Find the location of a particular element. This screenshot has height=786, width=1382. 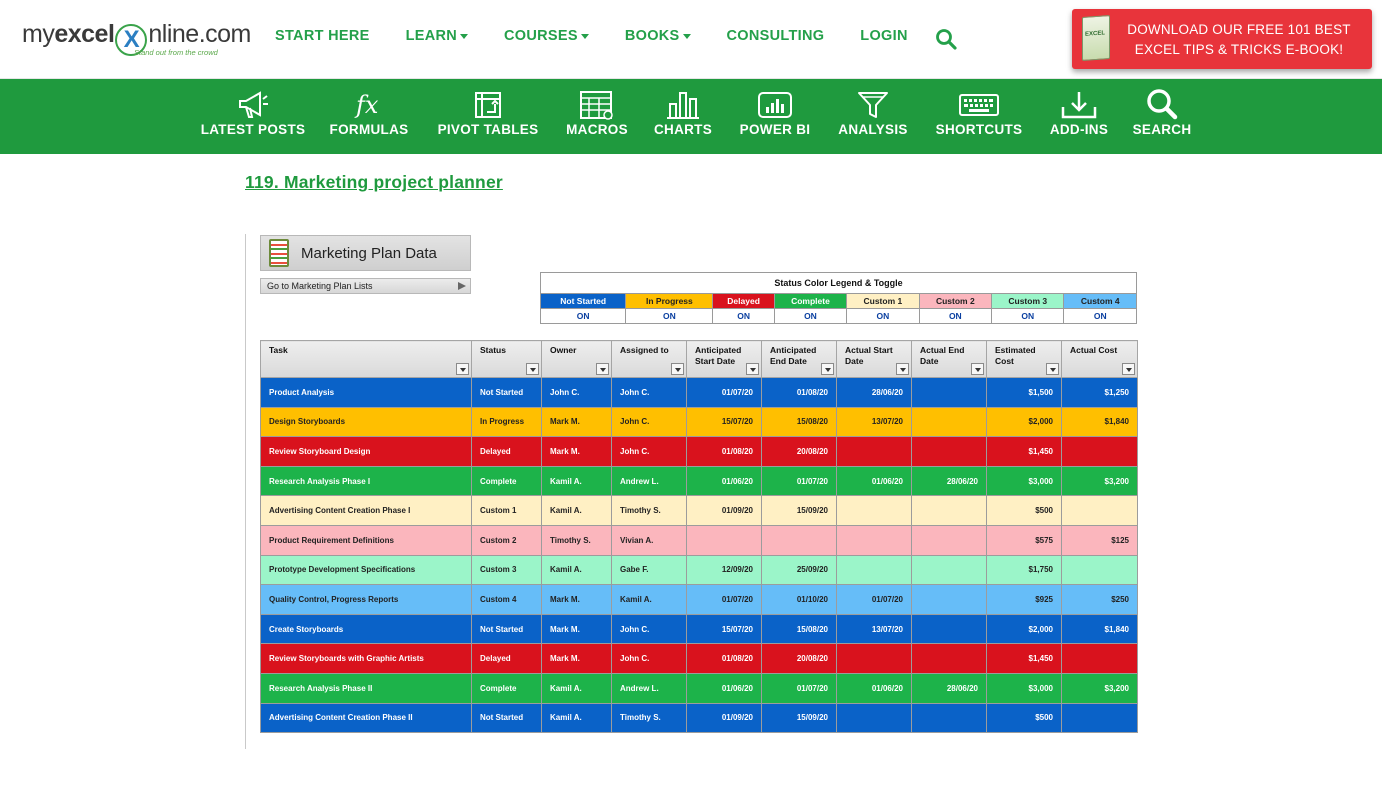

table-cell: $1,750 is located at coordinates (1024, 570).